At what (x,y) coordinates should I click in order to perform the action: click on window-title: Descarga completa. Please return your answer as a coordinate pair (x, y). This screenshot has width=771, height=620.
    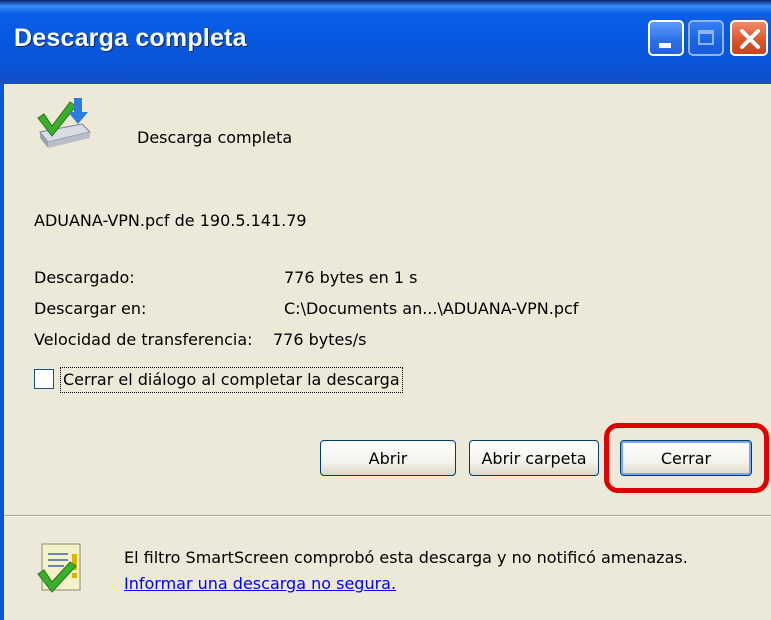
    Looking at the image, I should click on (130, 38).